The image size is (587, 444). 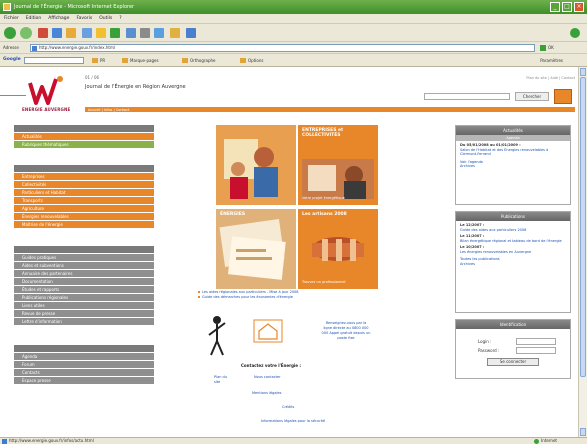 What do you see at coordinates (115, 33) in the screenshot?
I see `history-icon` at bounding box center [115, 33].